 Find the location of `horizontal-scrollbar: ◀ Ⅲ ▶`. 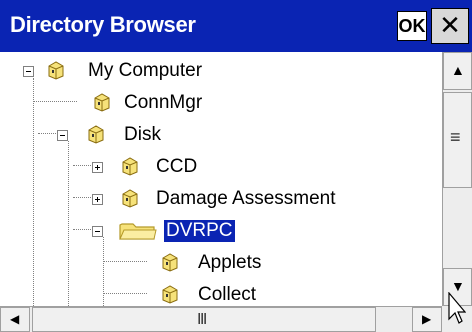

horizontal-scrollbar: ◀ Ⅲ ▶ is located at coordinates (221, 319).